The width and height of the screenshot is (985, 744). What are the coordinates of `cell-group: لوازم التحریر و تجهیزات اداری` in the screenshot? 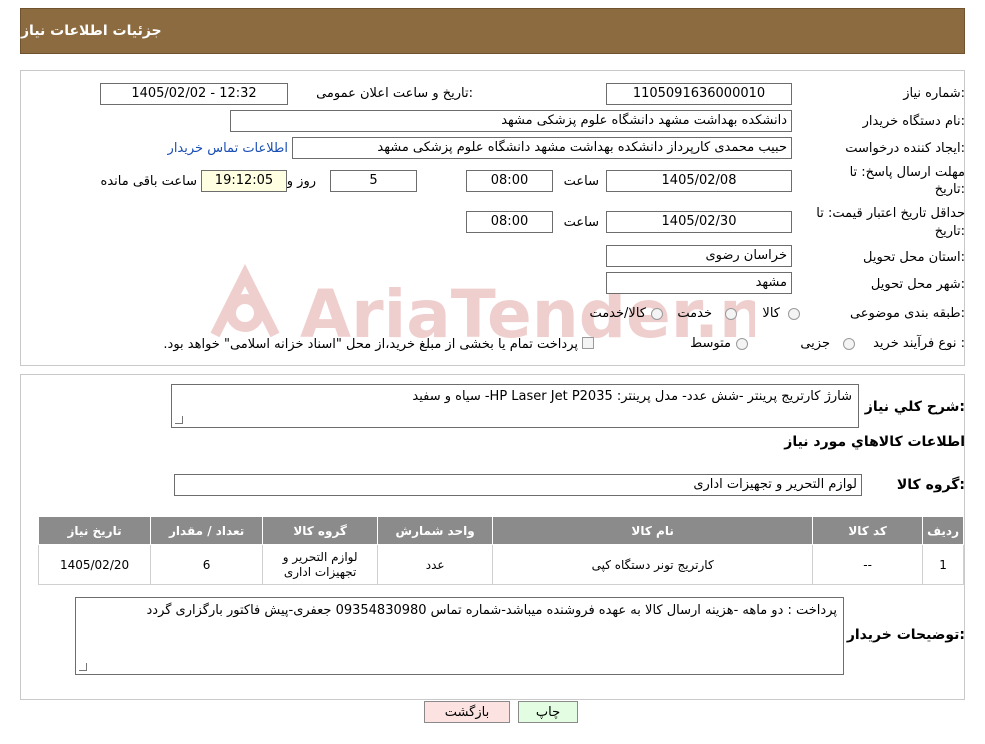 It's located at (320, 564).